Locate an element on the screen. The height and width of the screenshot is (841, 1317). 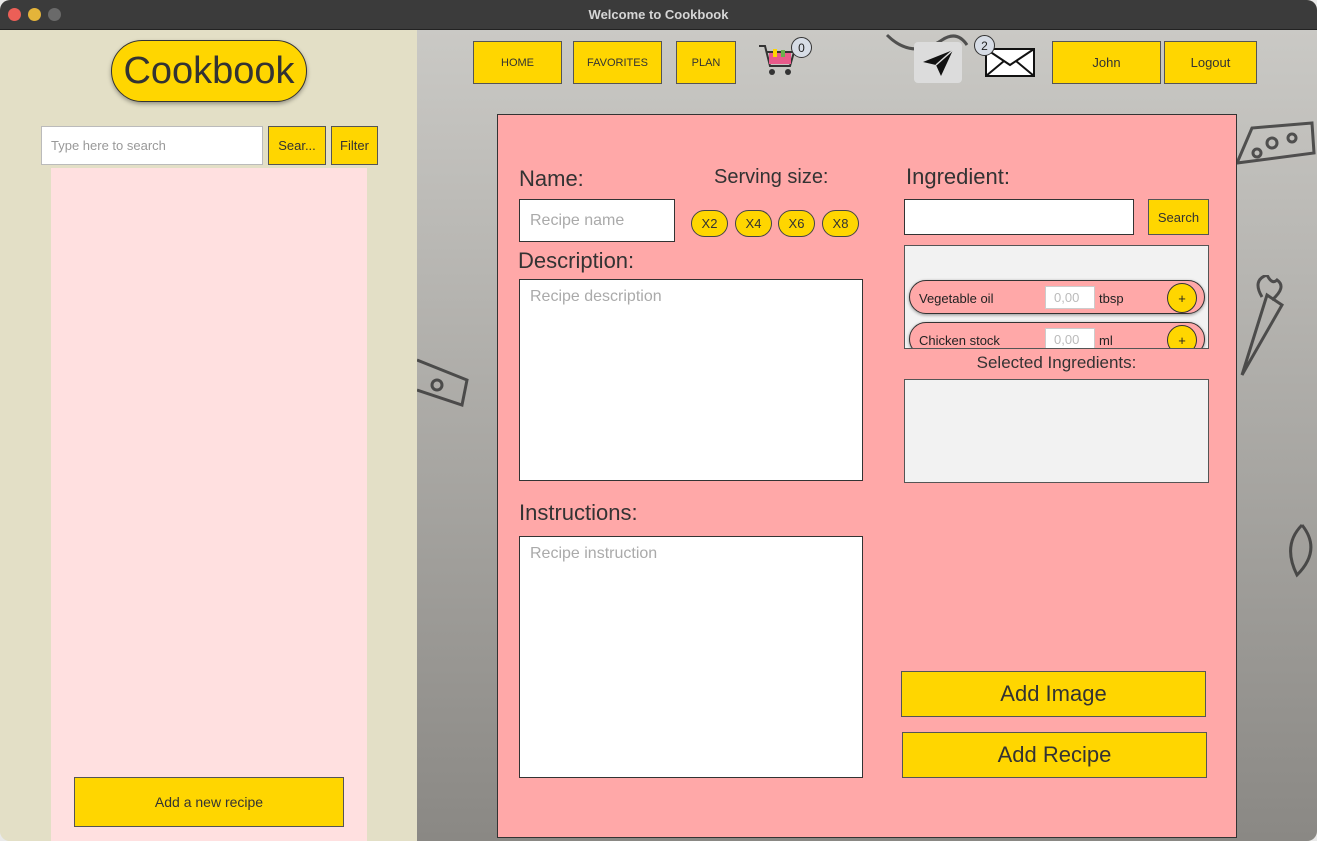
recipe-description-field: Recipe description is located at coordinates (691, 380).